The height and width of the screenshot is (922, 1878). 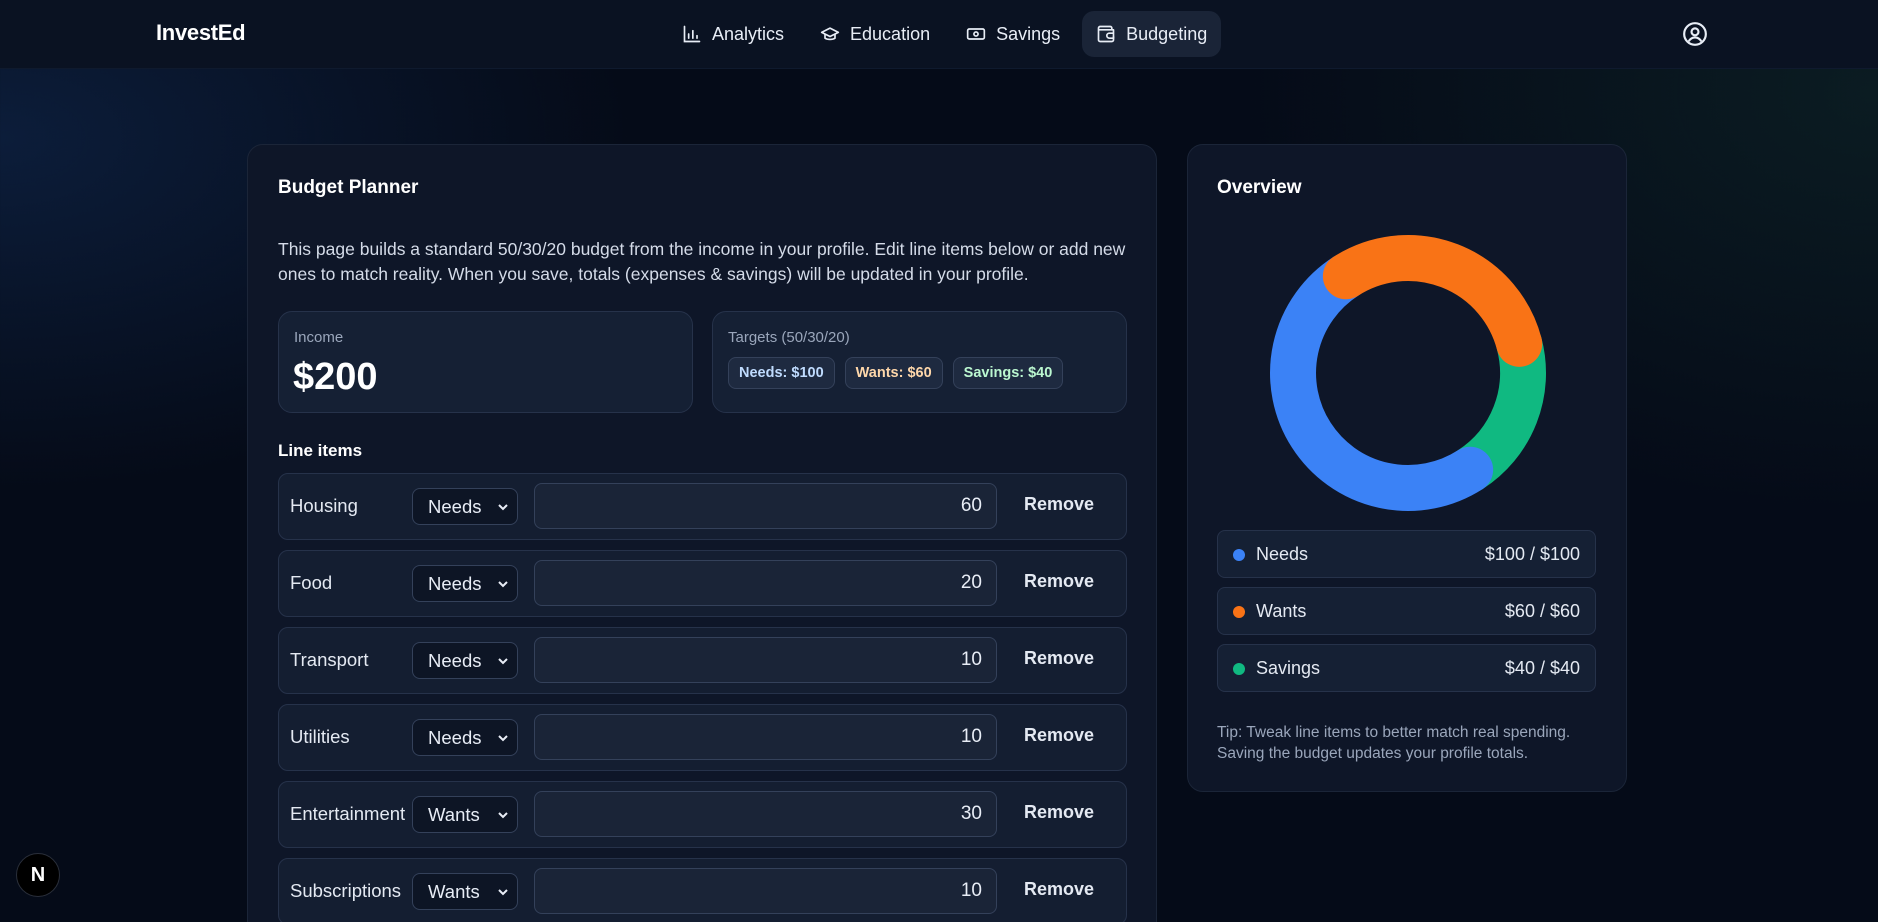 What do you see at coordinates (1382, 382) in the screenshot?
I see `donut-slice-needs` at bounding box center [1382, 382].